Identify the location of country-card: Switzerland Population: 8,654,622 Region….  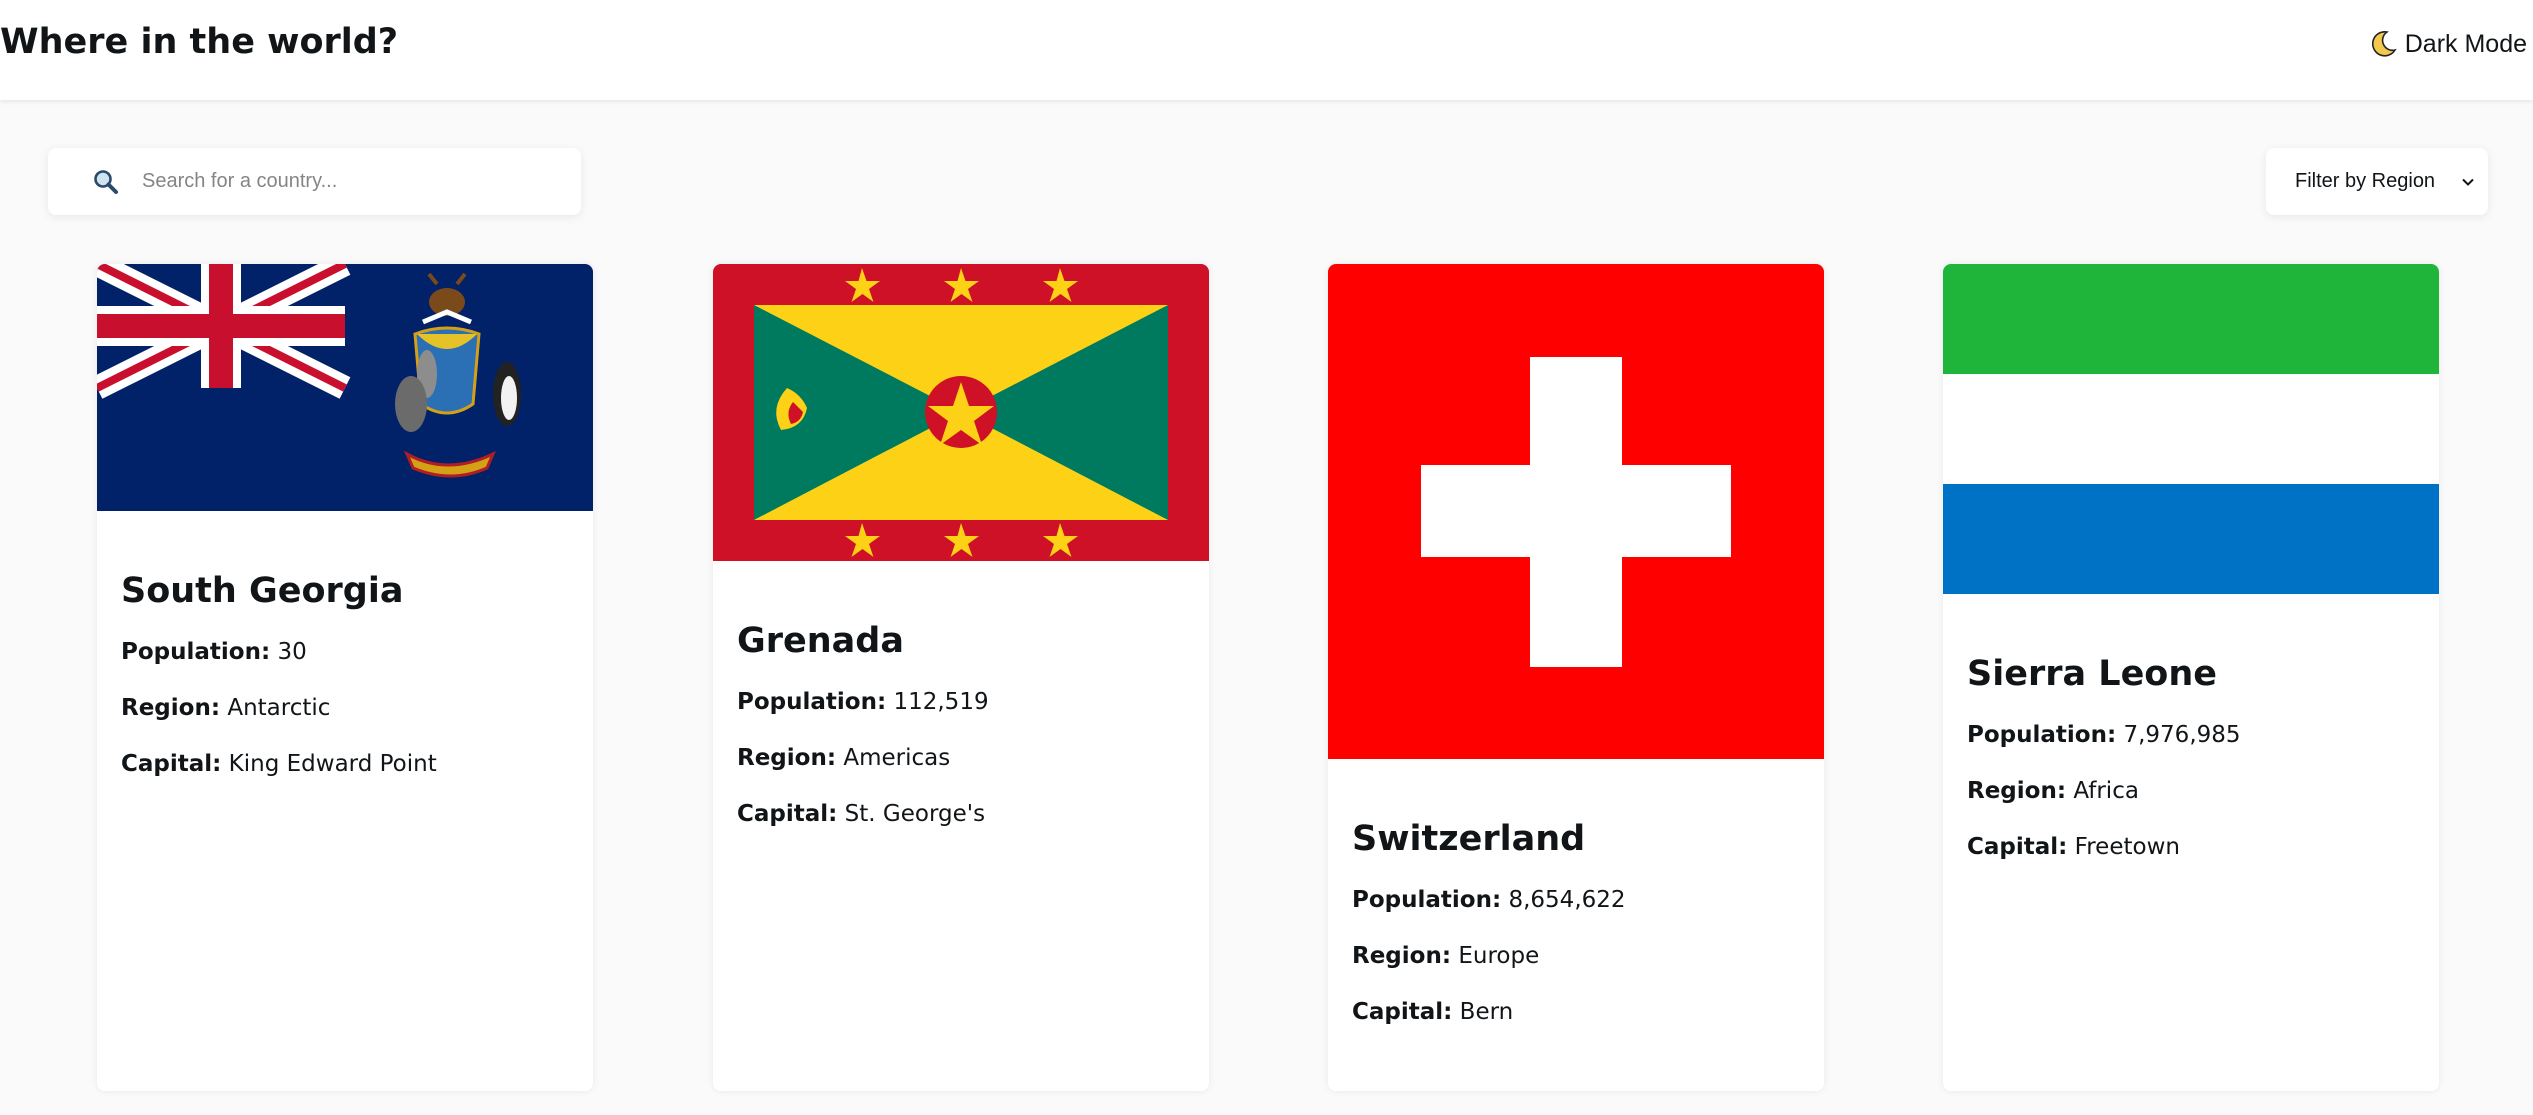
(1576, 677).